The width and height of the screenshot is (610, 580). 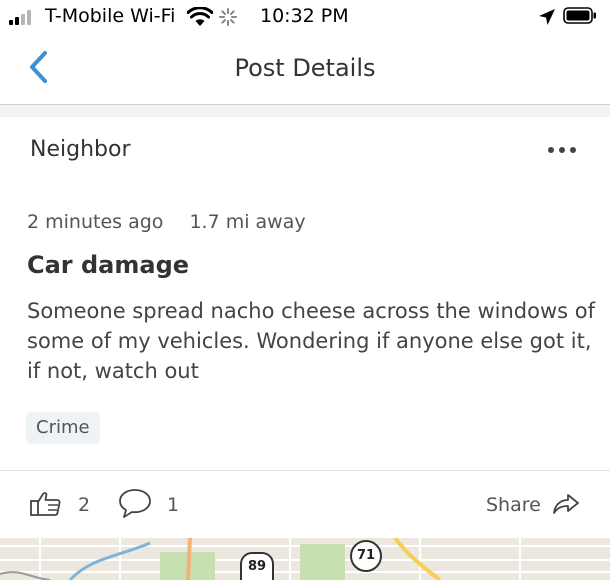 What do you see at coordinates (366, 556) in the screenshot?
I see `highway-shield-71: 71` at bounding box center [366, 556].